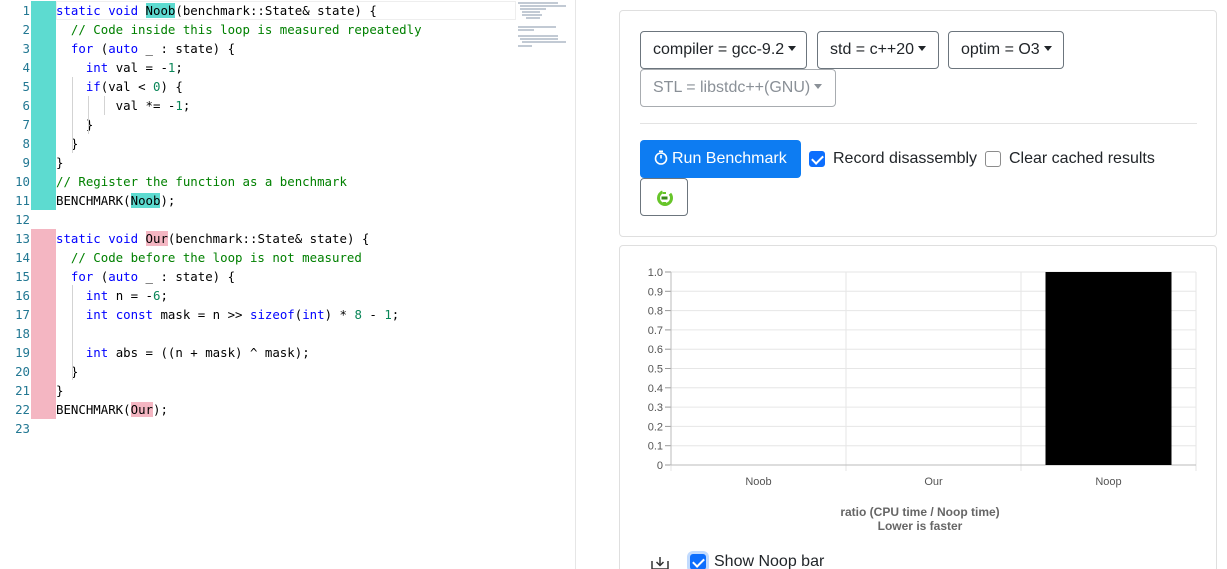 This screenshot has height=569, width=1227. I want to click on x-tick-label: Noop, so click(1108, 482).